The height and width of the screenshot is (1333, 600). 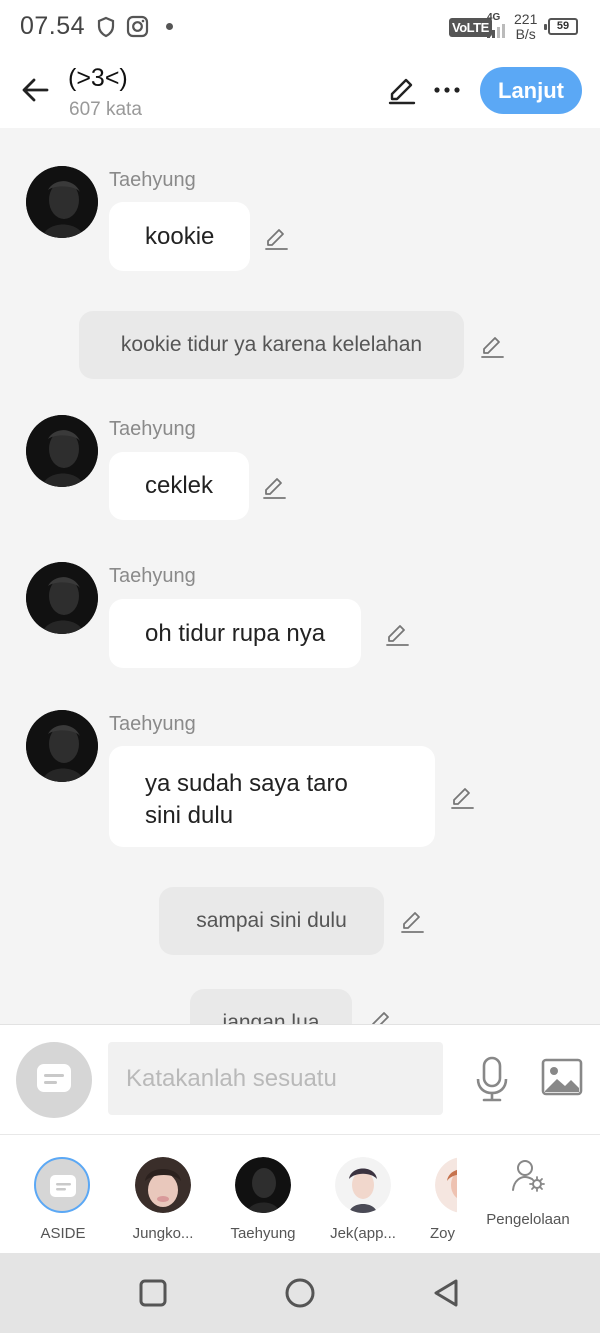 What do you see at coordinates (446, 1293) in the screenshot?
I see `back-triangle-icon` at bounding box center [446, 1293].